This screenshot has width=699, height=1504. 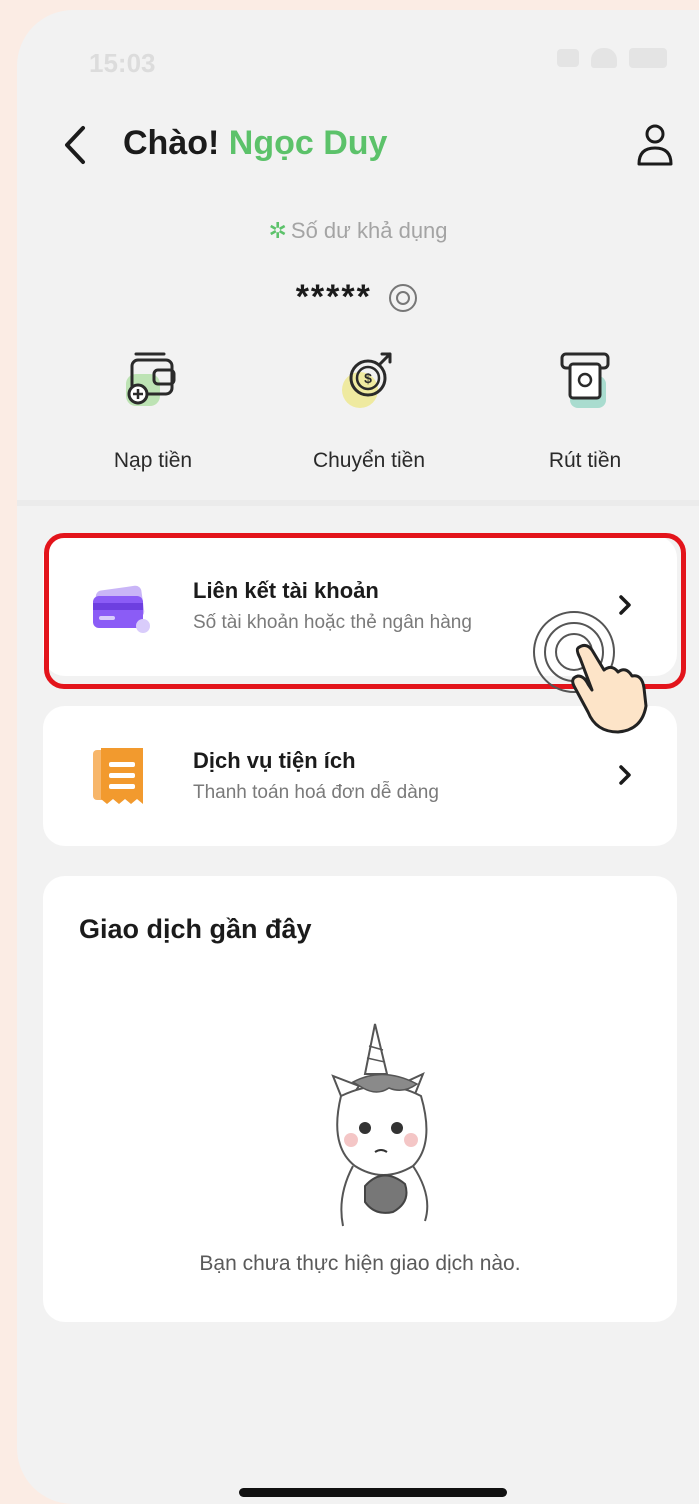 What do you see at coordinates (369, 409) in the screenshot?
I see `action-transfer: $ Chuyển tiền` at bounding box center [369, 409].